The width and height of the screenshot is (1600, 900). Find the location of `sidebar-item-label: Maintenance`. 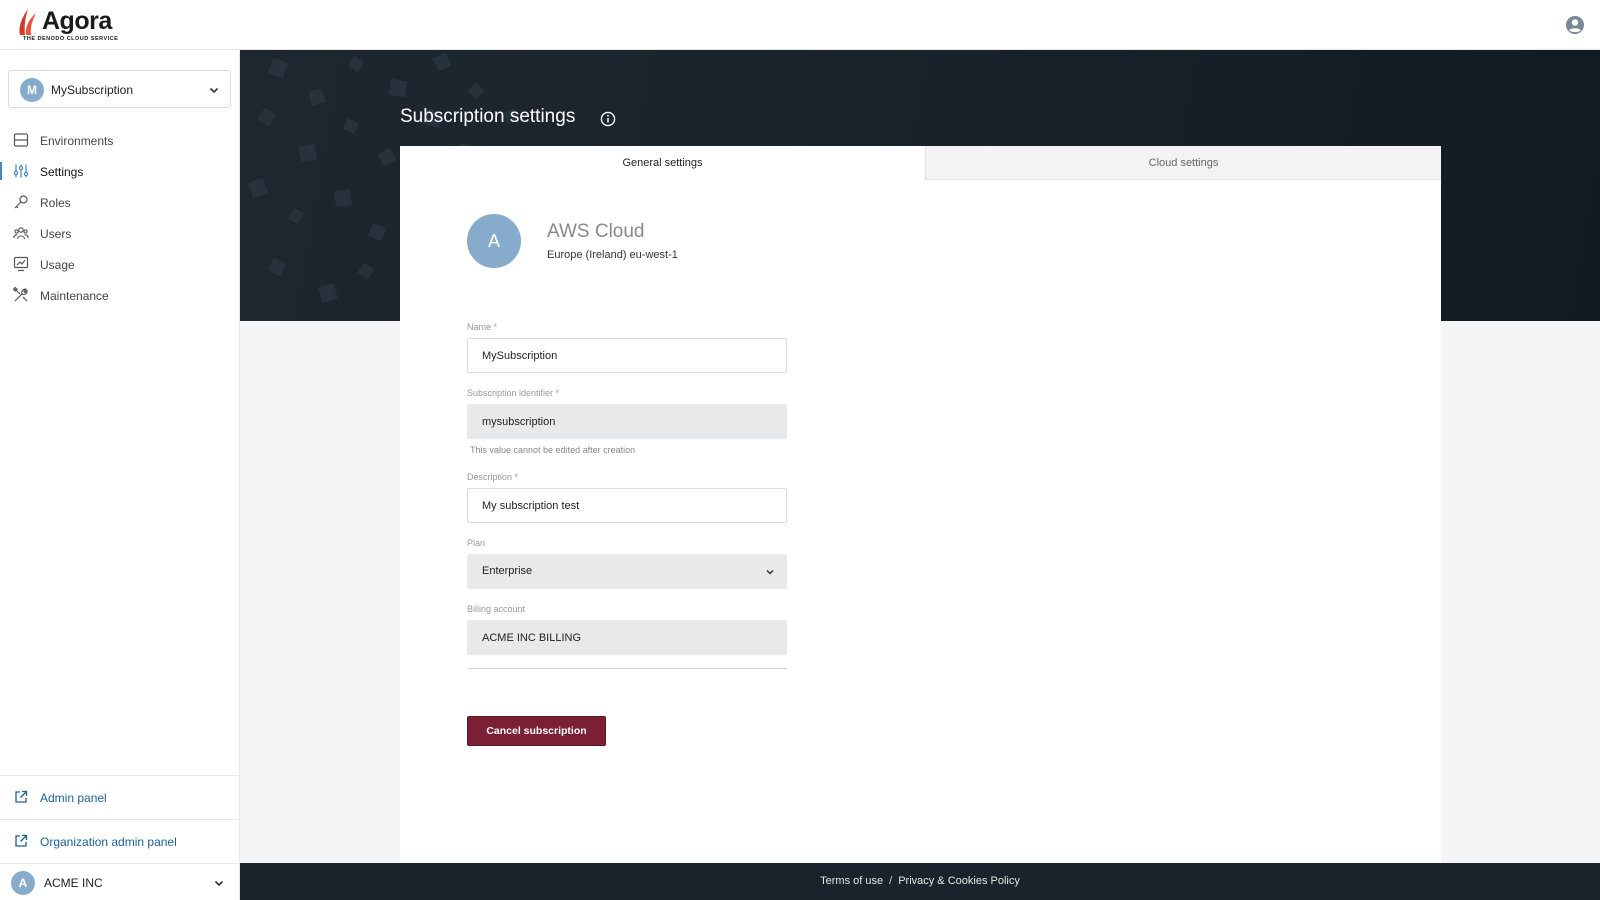

sidebar-item-label: Maintenance is located at coordinates (74, 296).